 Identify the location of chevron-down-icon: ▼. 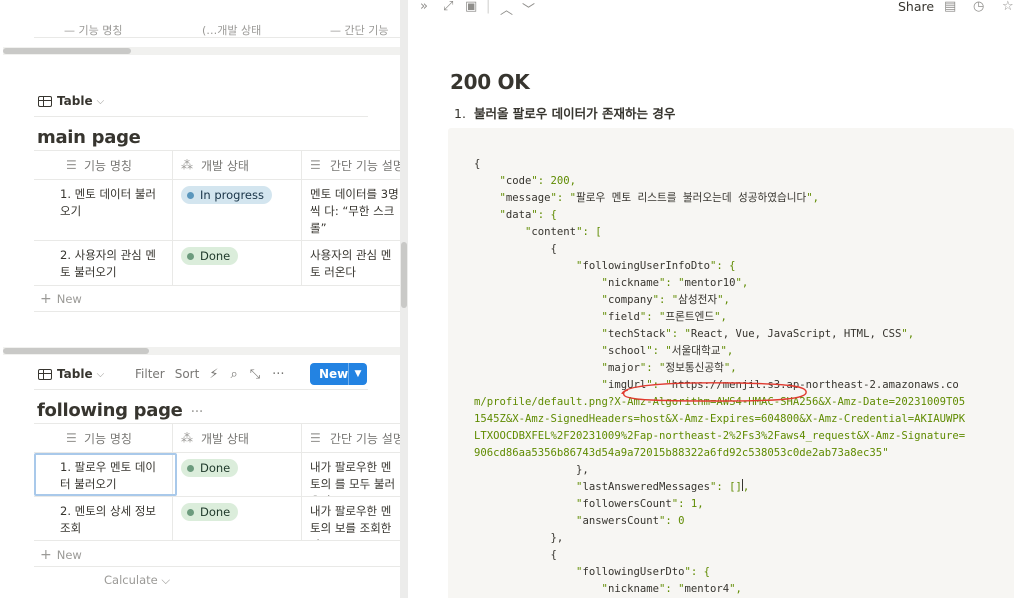
(358, 374).